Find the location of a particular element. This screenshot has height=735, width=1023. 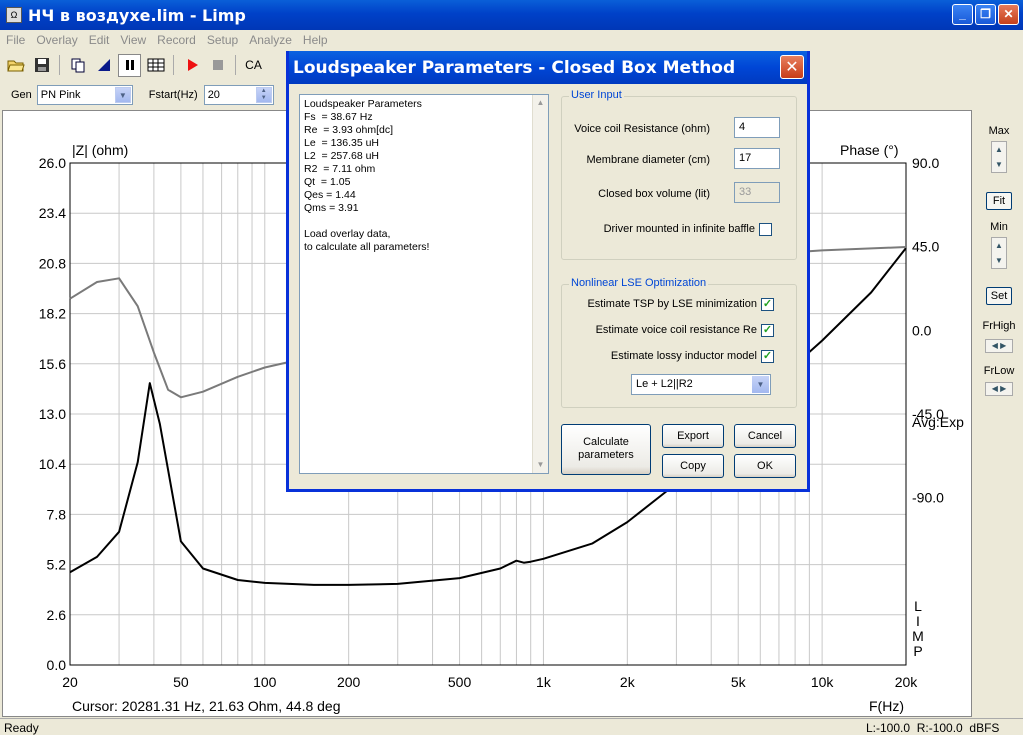

y-tick-label: 2.6 is located at coordinates (57, 615).